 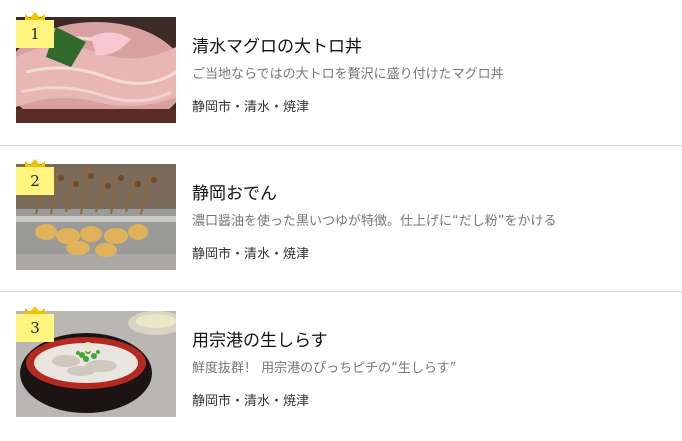 What do you see at coordinates (374, 221) in the screenshot?
I see `item-description: 濃口醤油を使った黒いつゆが特徴。仕上げに“だし粉”をかける` at bounding box center [374, 221].